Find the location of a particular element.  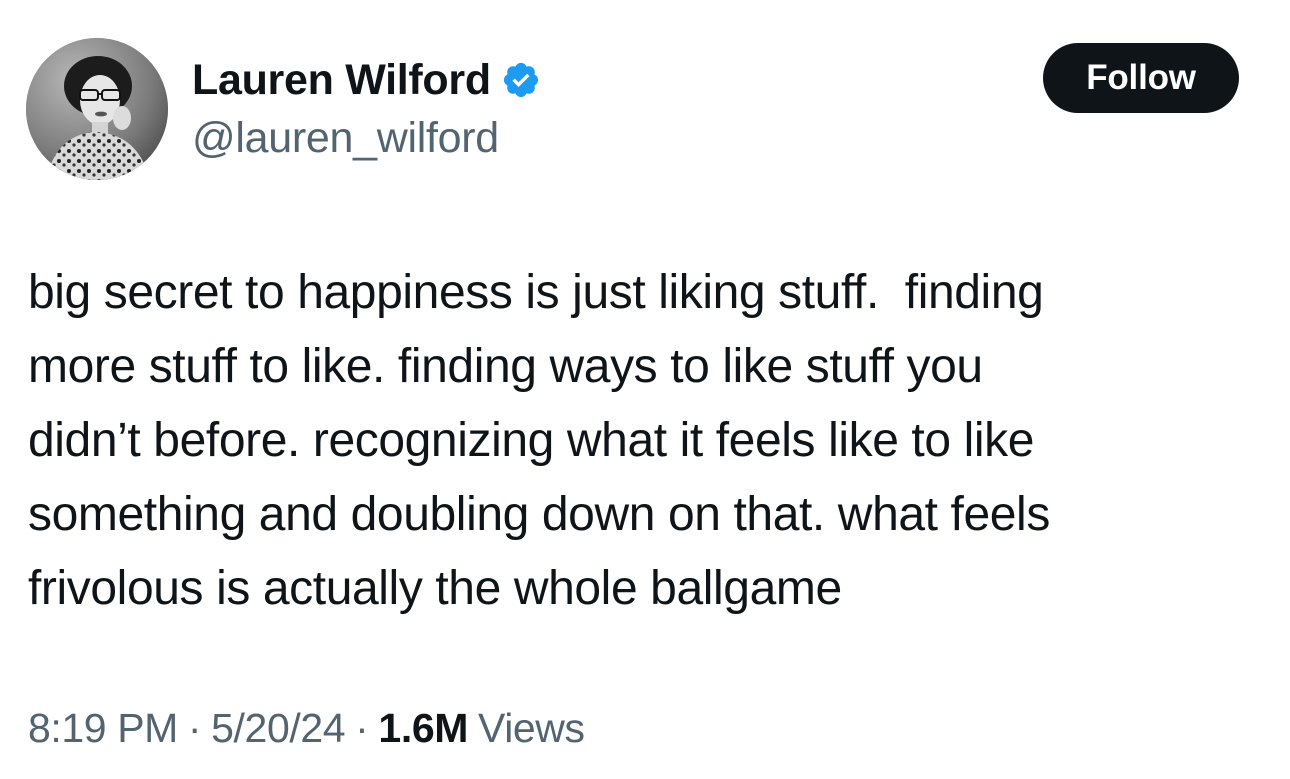

tweet-time: 8:19 PM is located at coordinates (103, 728).